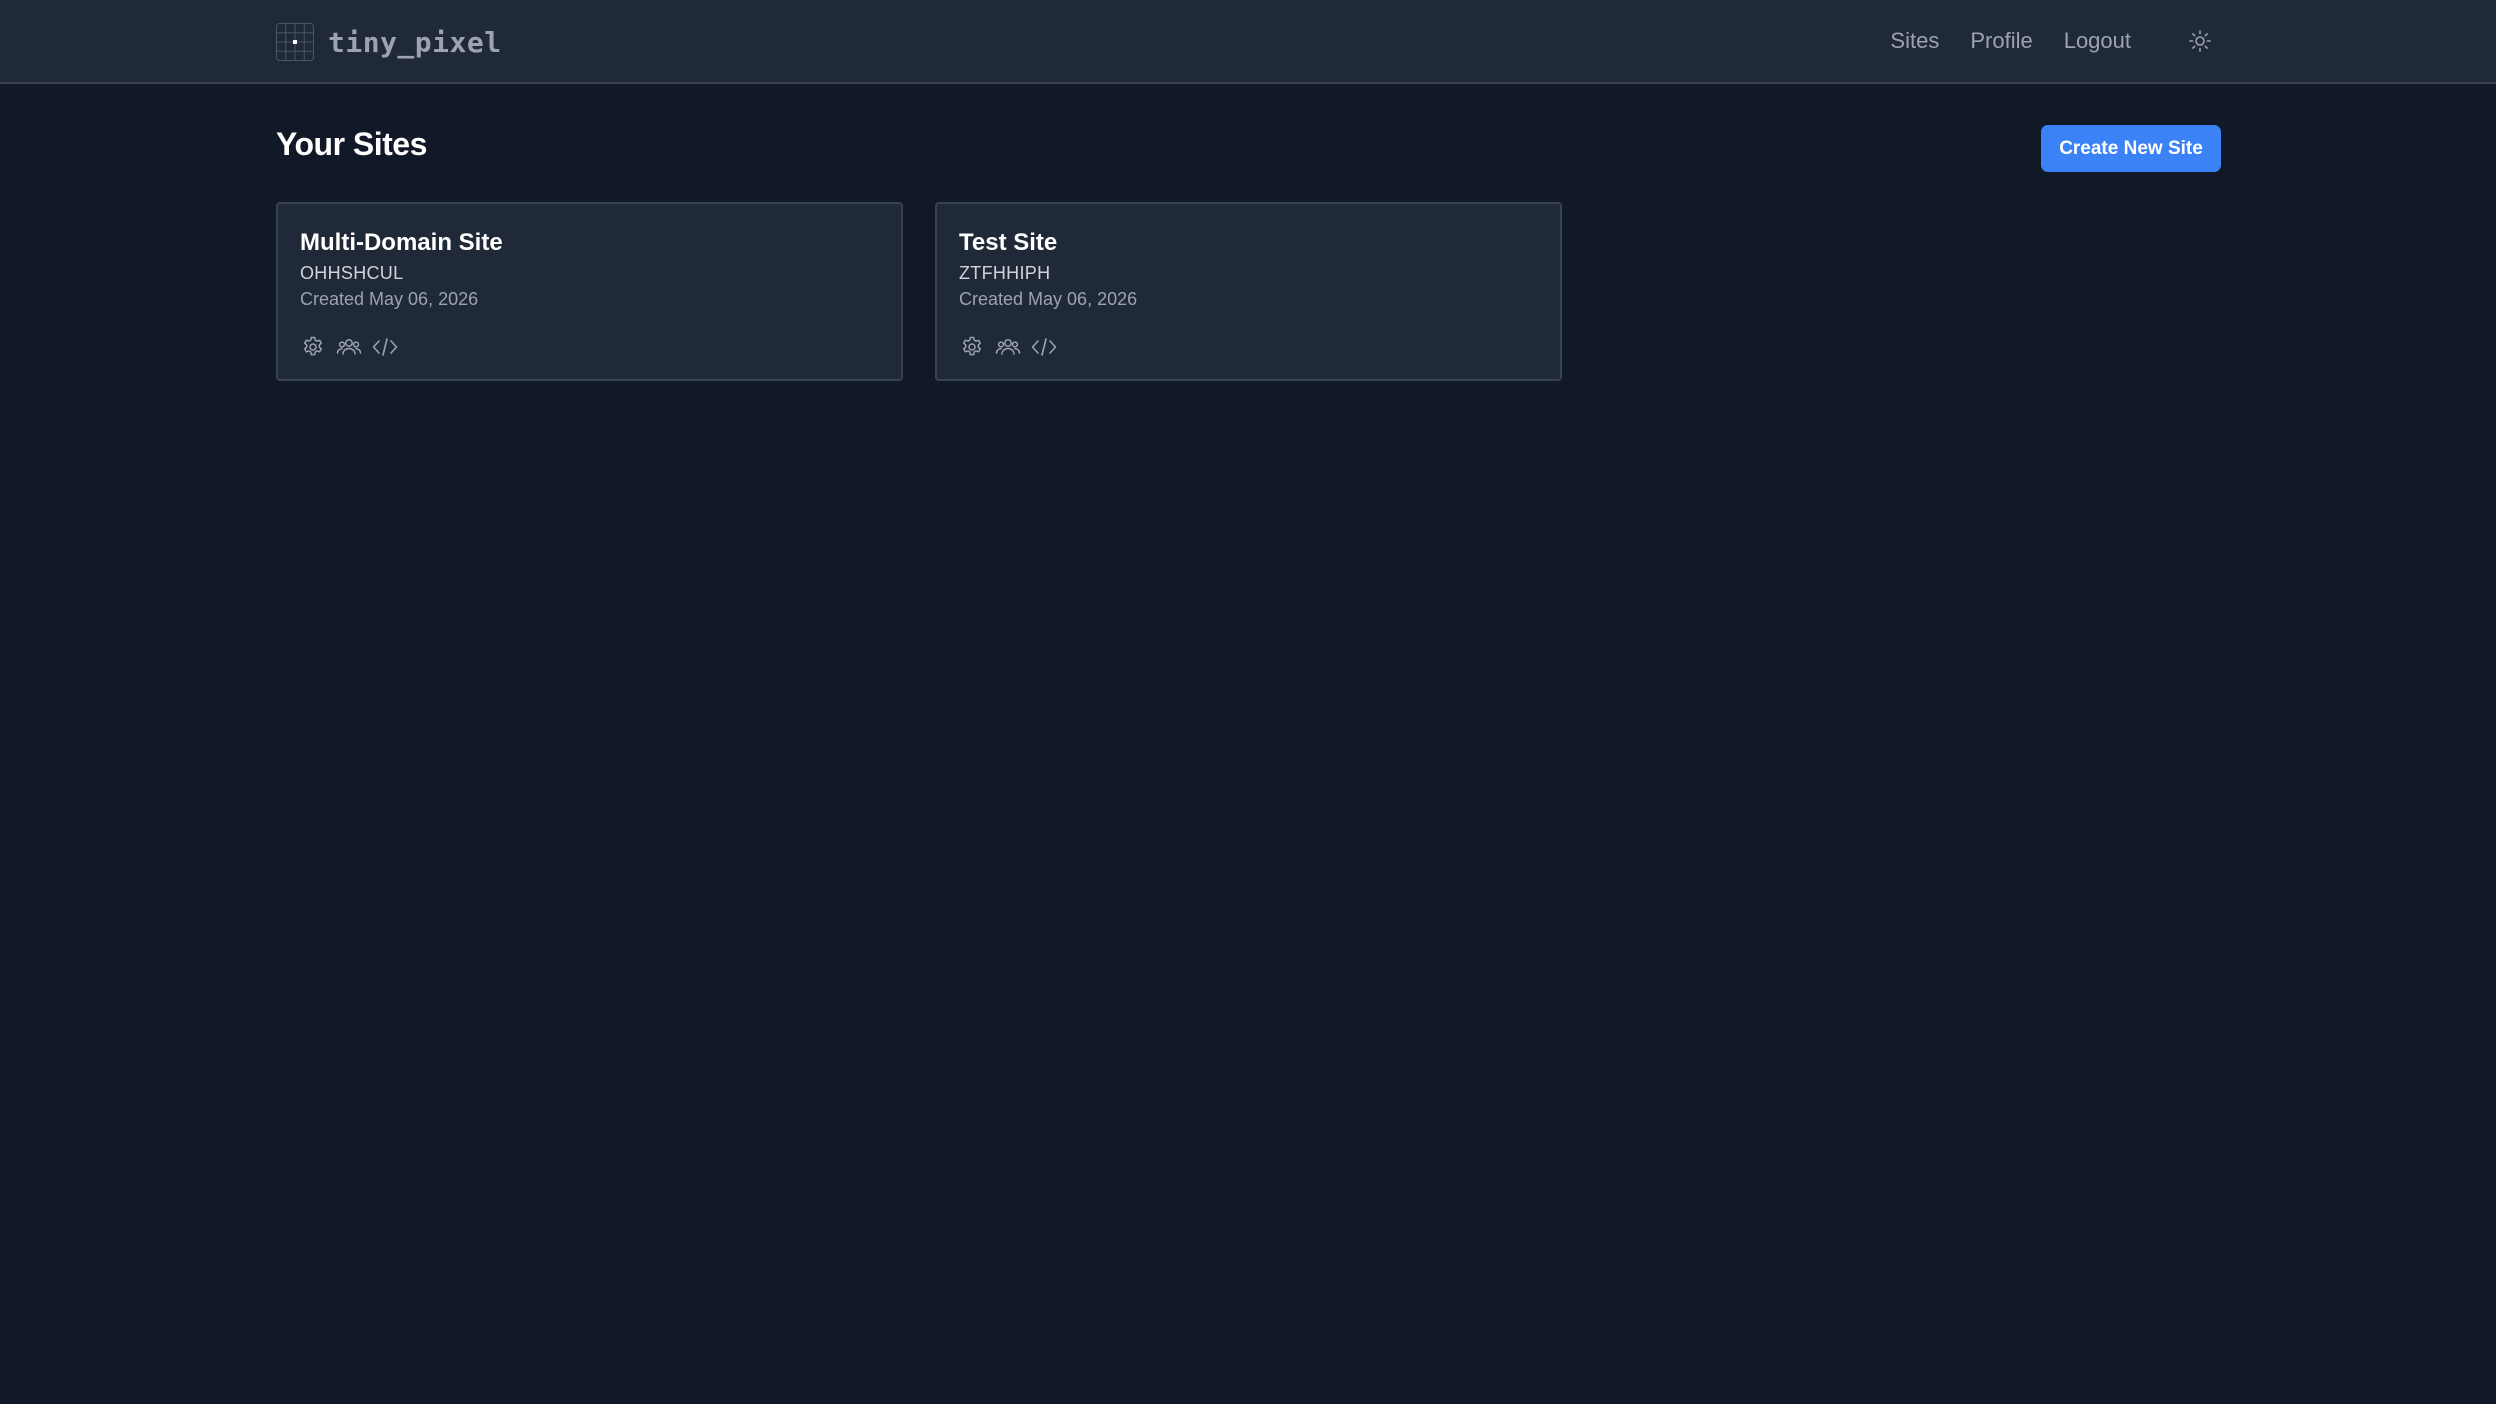  I want to click on site-name: Test Site, so click(1008, 242).